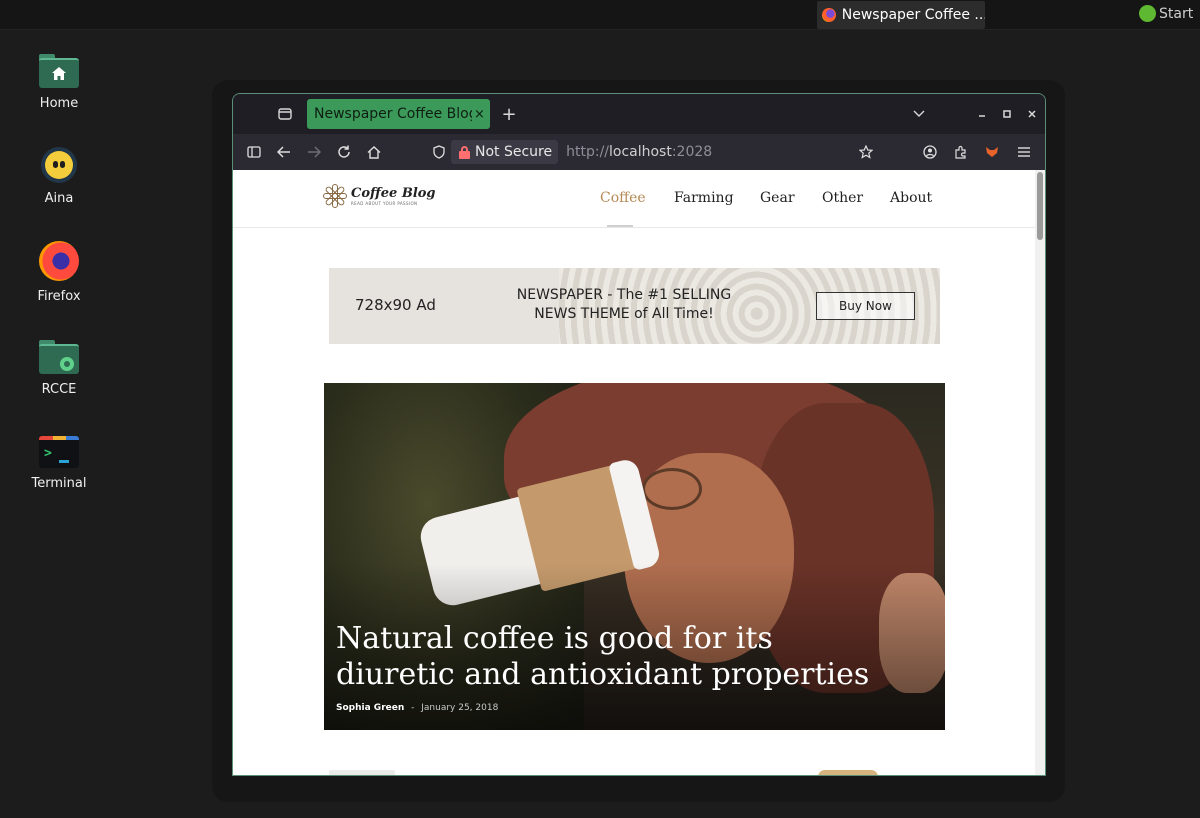  Describe the element at coordinates (865, 306) in the screenshot. I see `buy-now-button: Buy Now` at that location.